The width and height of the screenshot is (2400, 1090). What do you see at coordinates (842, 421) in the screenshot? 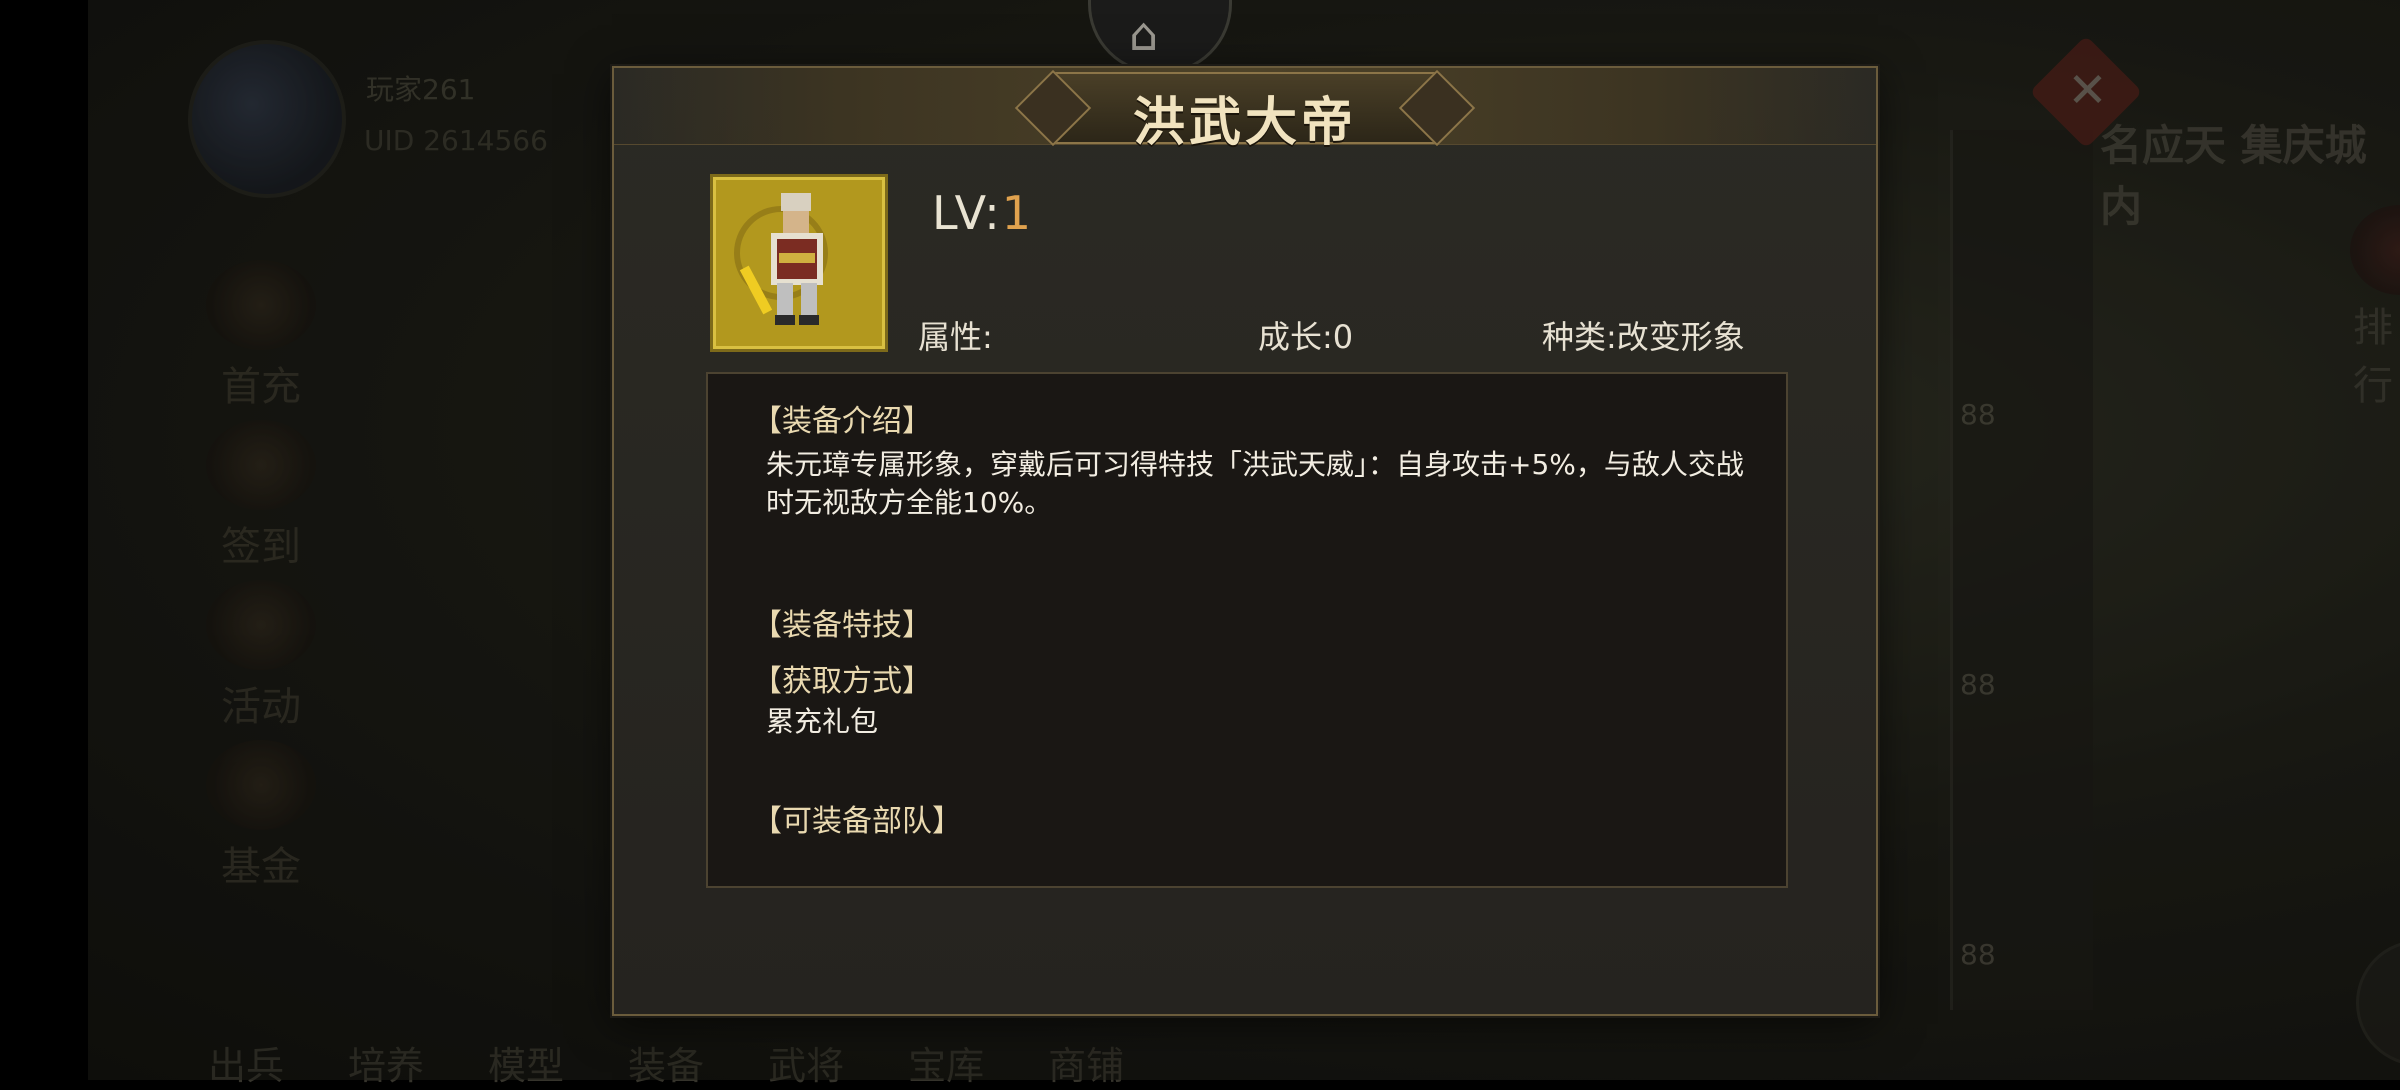
I see `intro-heading: 【装备介绍】` at bounding box center [842, 421].